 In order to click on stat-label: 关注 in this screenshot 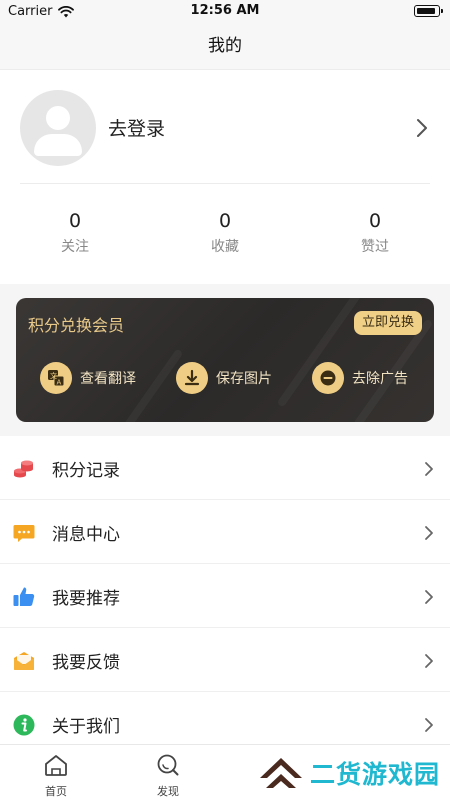, I will do `click(75, 247)`.